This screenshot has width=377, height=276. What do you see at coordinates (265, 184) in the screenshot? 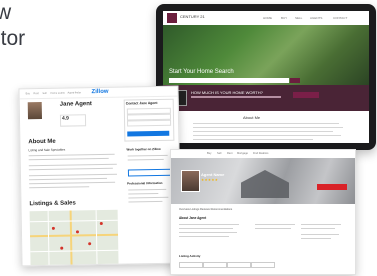
I see `house-keychain-image` at bounding box center [265, 184].